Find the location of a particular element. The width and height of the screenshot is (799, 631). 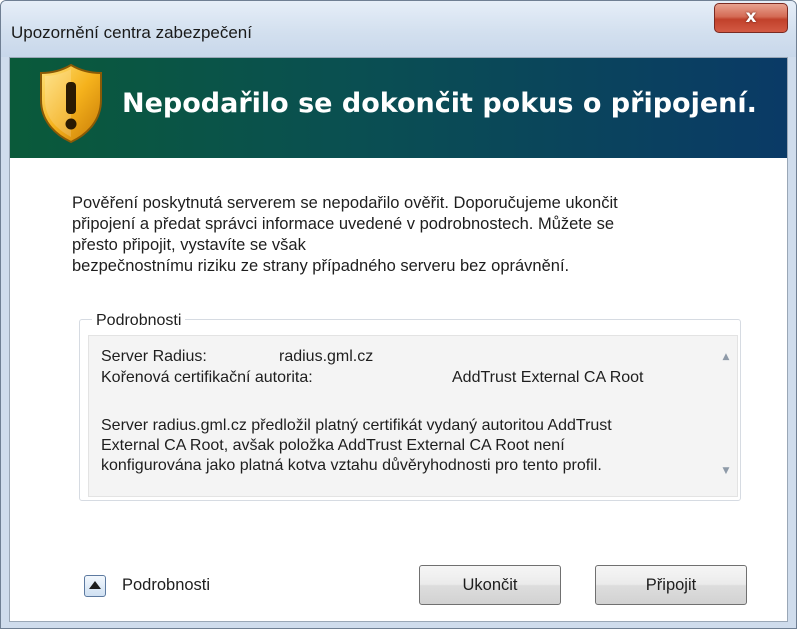

cancel-button: Ukončit is located at coordinates (490, 585).